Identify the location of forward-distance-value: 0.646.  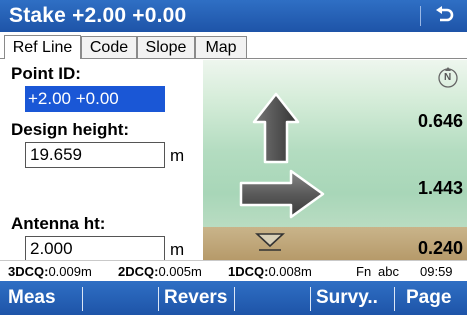
(440, 121).